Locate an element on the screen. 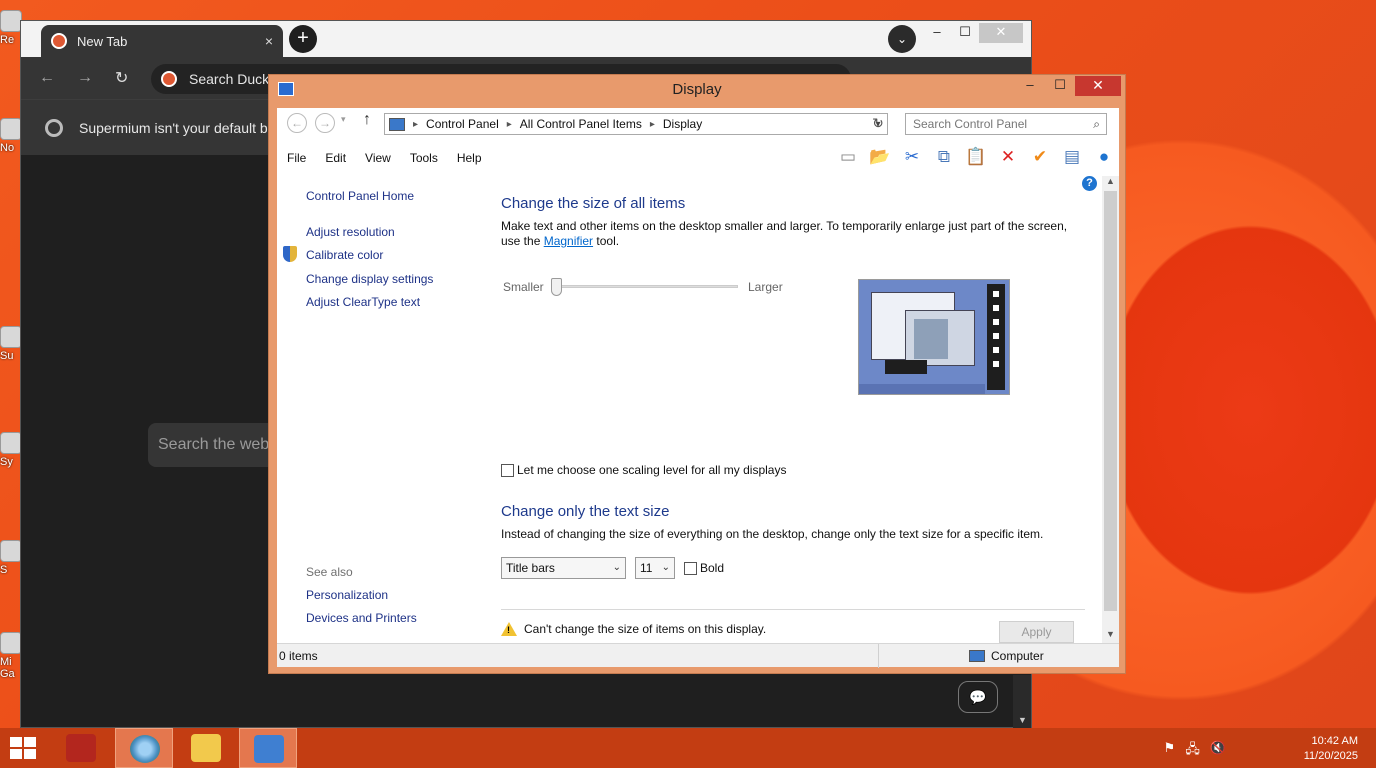 The image size is (1376, 768). menu-help: Help is located at coordinates (469, 158).